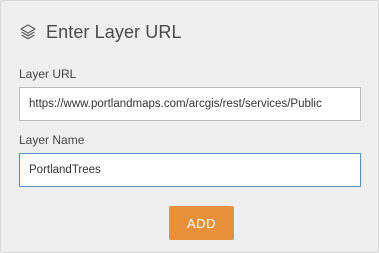  Describe the element at coordinates (48, 74) in the screenshot. I see `layer-url-label: Layer URL` at that location.